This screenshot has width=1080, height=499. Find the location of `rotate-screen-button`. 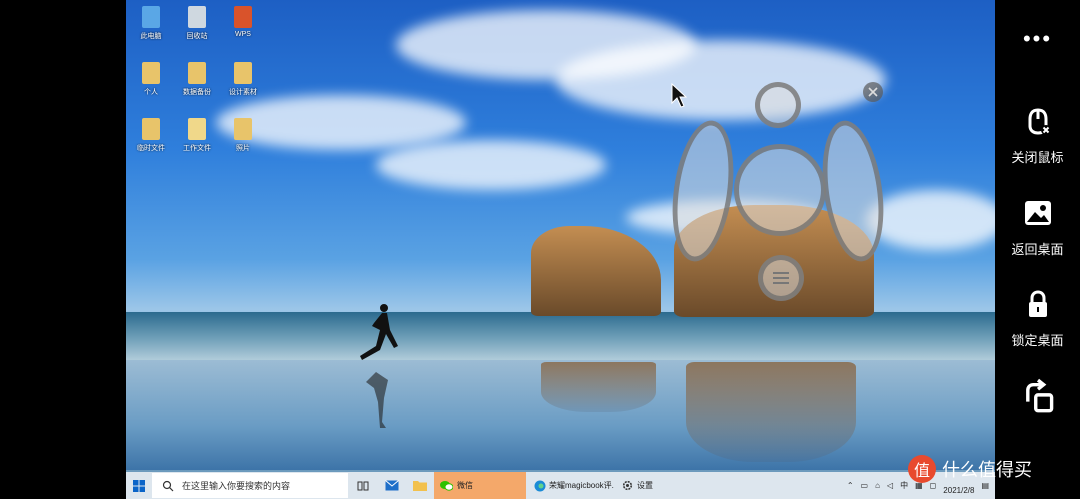

rotate-screen-button is located at coordinates (1037, 398).